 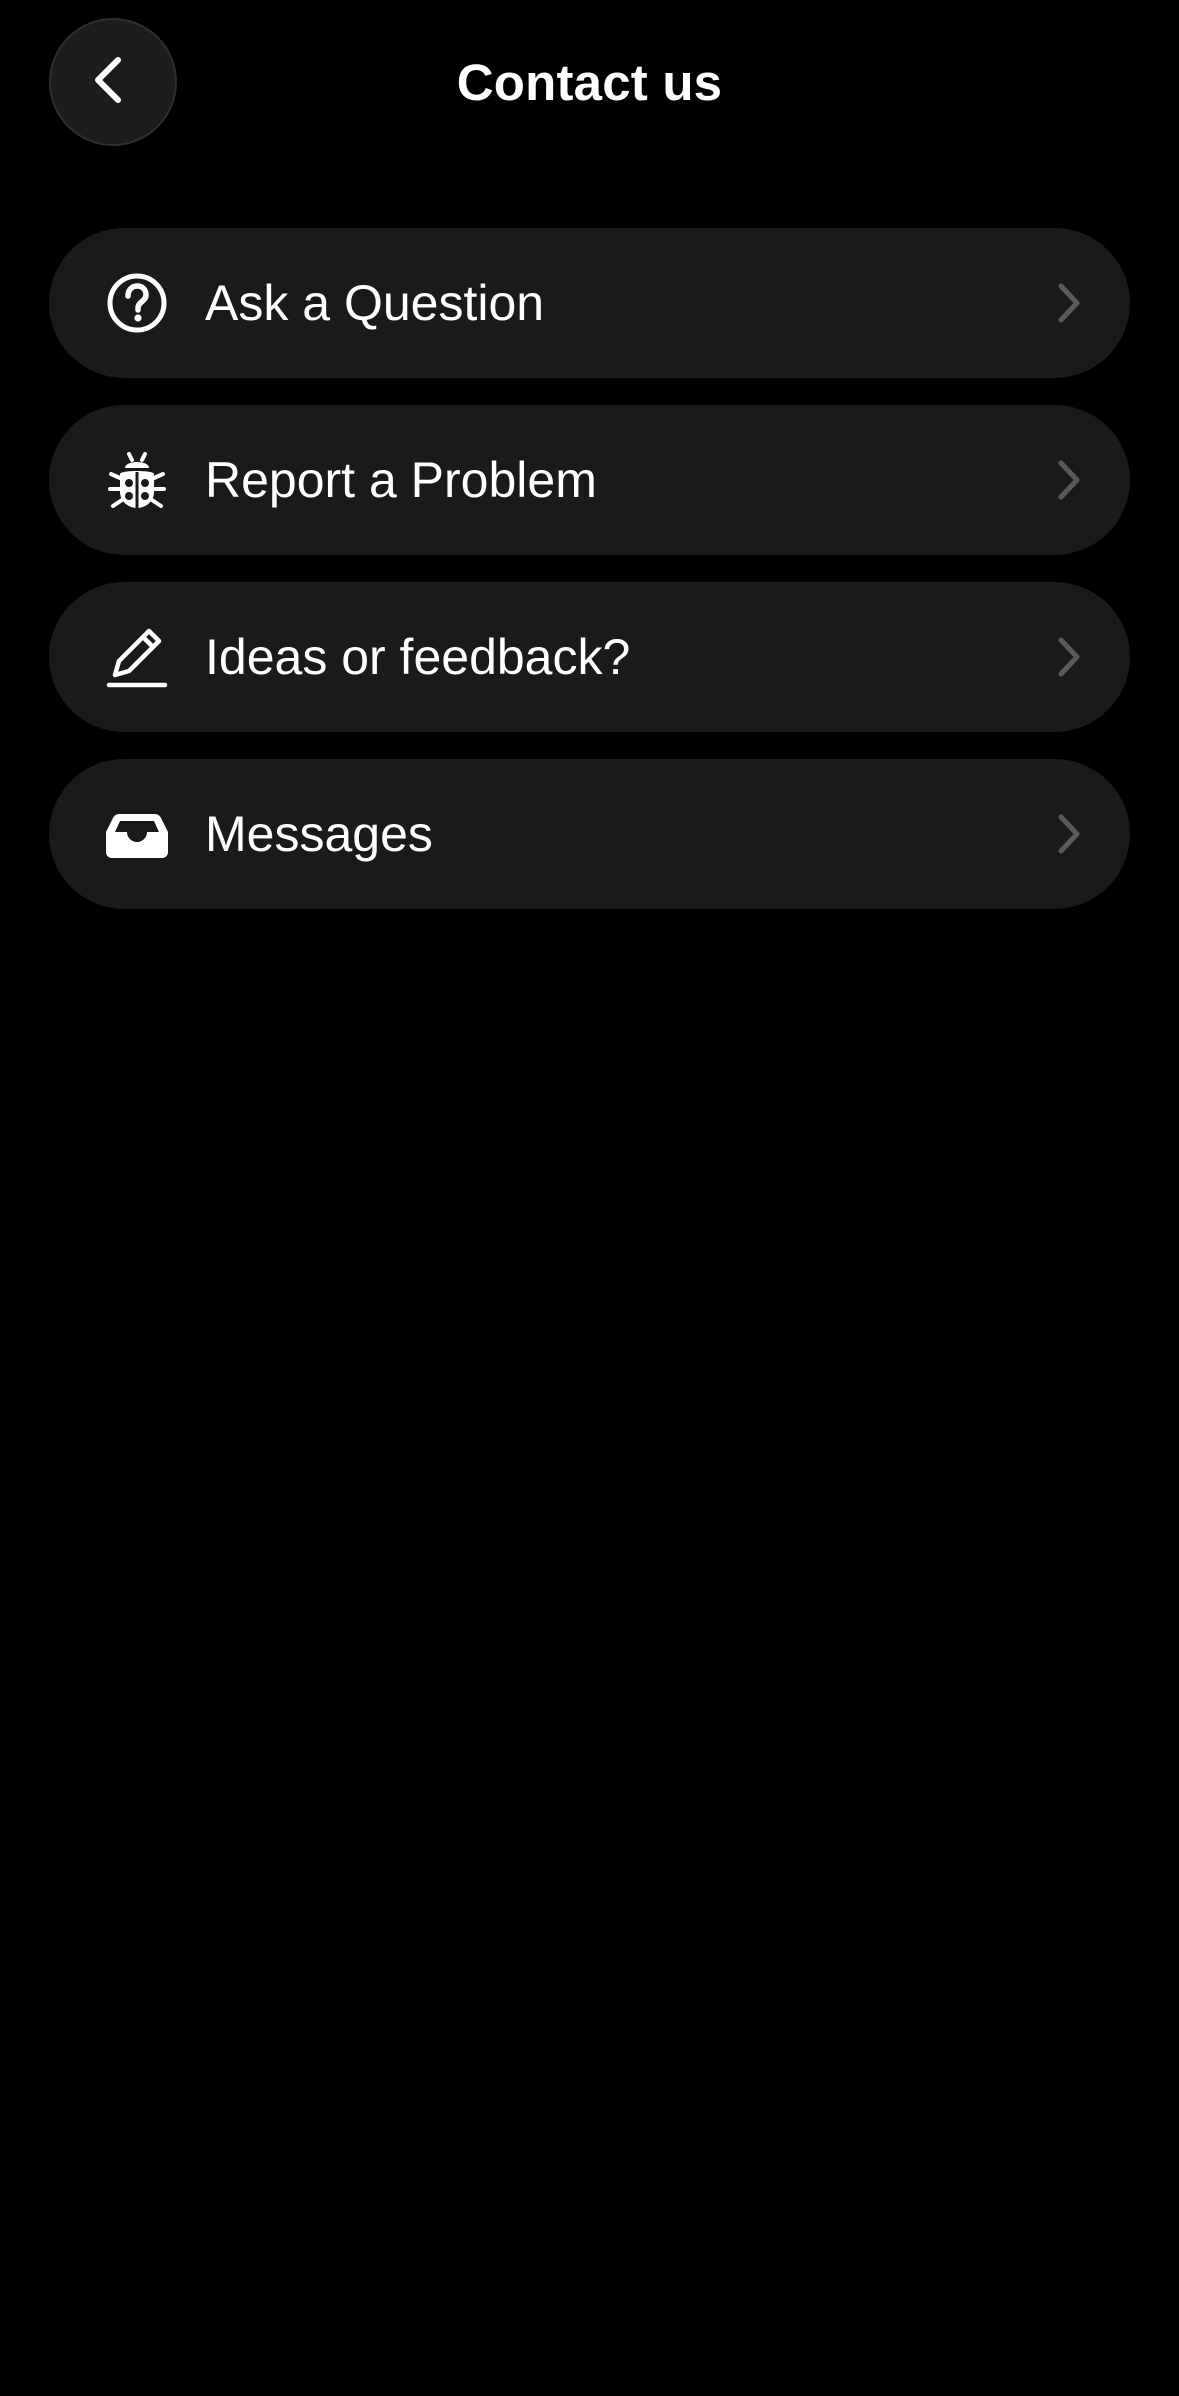 What do you see at coordinates (375, 303) in the screenshot?
I see `ask-question-label: Ask a Question` at bounding box center [375, 303].